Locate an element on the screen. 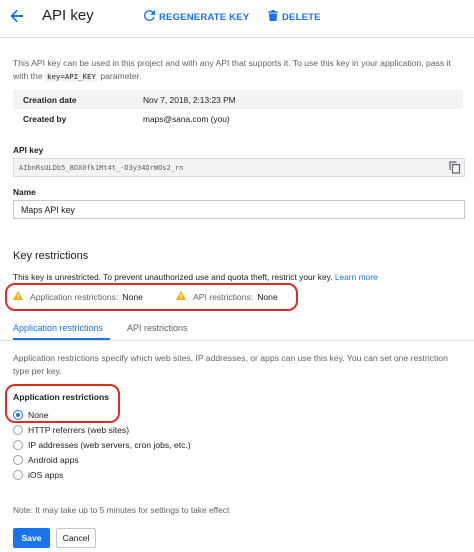 The width and height of the screenshot is (474, 552). back-arrow-icon is located at coordinates (17, 17).